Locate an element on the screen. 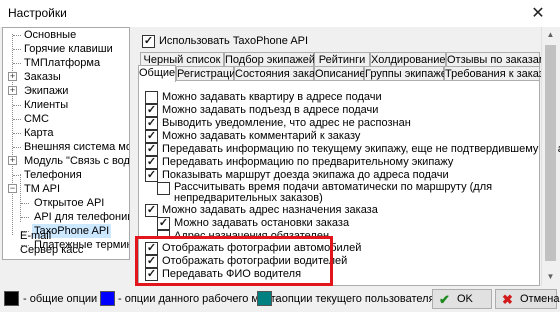 The image size is (560, 312). tree-item-driver-module: Модуль "Связь с водителя is located at coordinates (75, 161).